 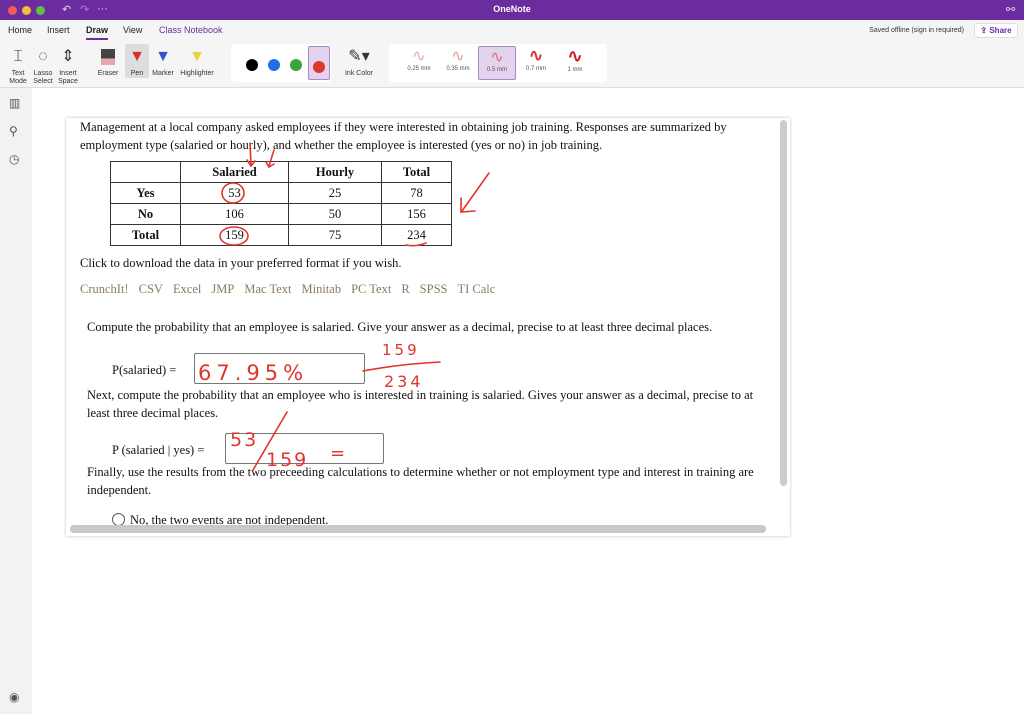 I want to click on title-bar: ↶ ↷ ··· OneNote ⚯, so click(x=512, y=10).